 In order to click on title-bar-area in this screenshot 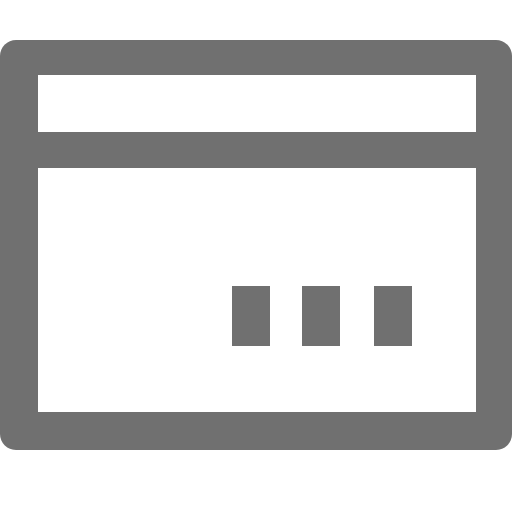, I will do `click(257, 103)`.